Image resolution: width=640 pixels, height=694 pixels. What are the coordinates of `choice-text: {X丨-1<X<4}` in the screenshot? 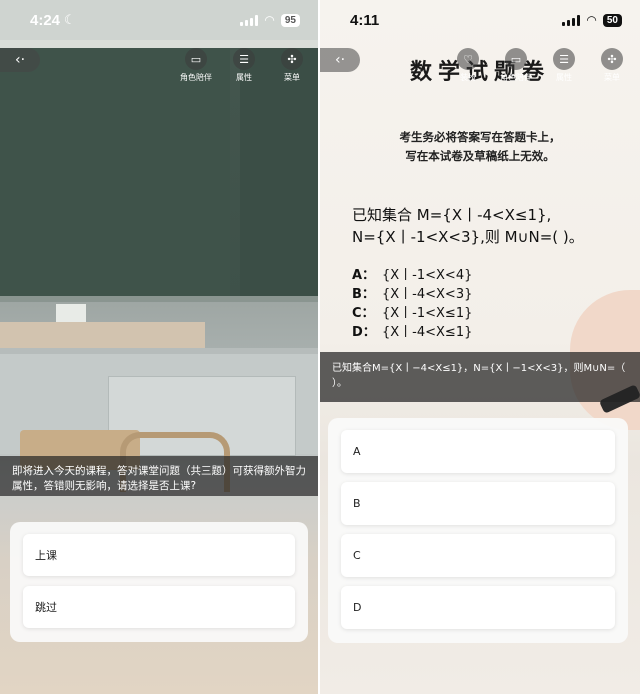 It's located at (427, 275).